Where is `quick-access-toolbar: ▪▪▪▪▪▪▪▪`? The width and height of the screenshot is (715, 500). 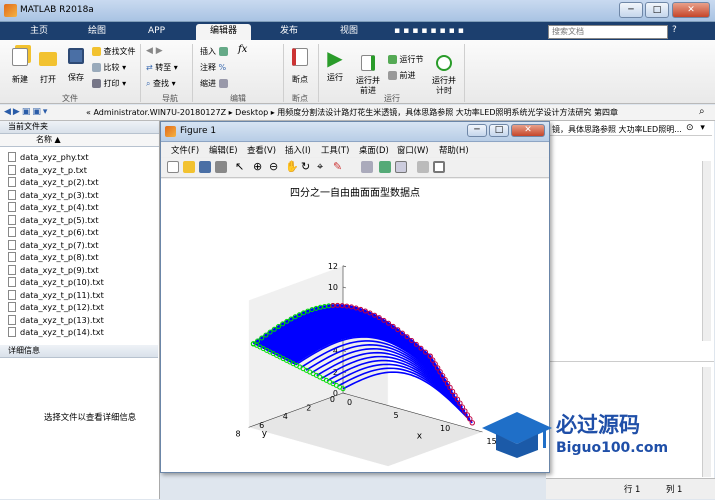
quick-access-toolbar: ▪▪▪▪▪▪▪▪ is located at coordinates (469, 31).